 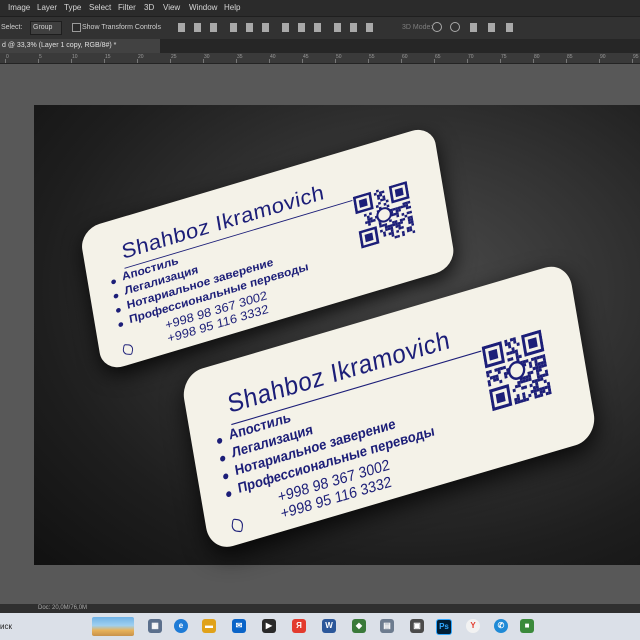 I want to click on ruler-label: 60, so click(x=405, y=57).